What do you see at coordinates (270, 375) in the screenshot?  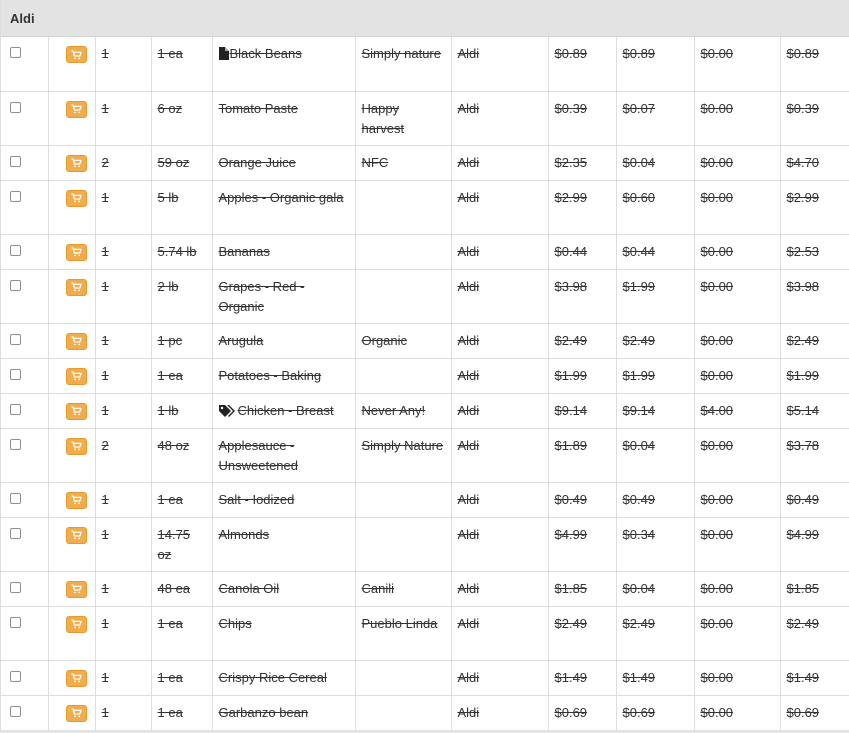 I see `item-name: Potatoes - Baking` at bounding box center [270, 375].